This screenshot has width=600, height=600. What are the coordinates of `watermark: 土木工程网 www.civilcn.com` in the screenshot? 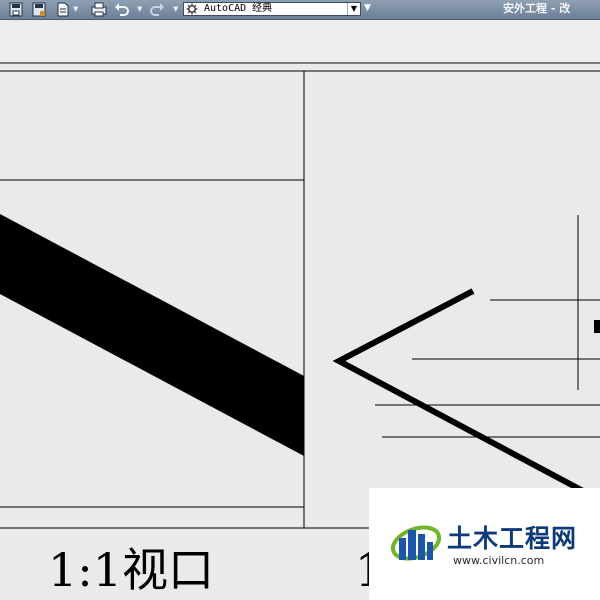 It's located at (484, 544).